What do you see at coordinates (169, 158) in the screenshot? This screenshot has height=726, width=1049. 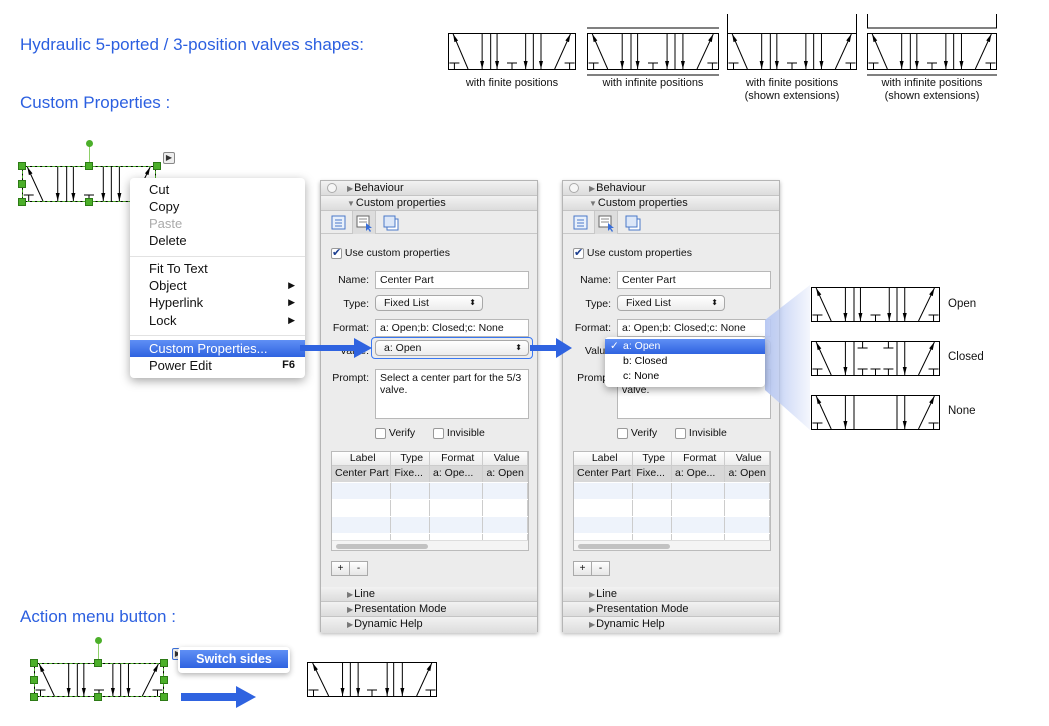 I see `action-menu-button: ▶` at bounding box center [169, 158].